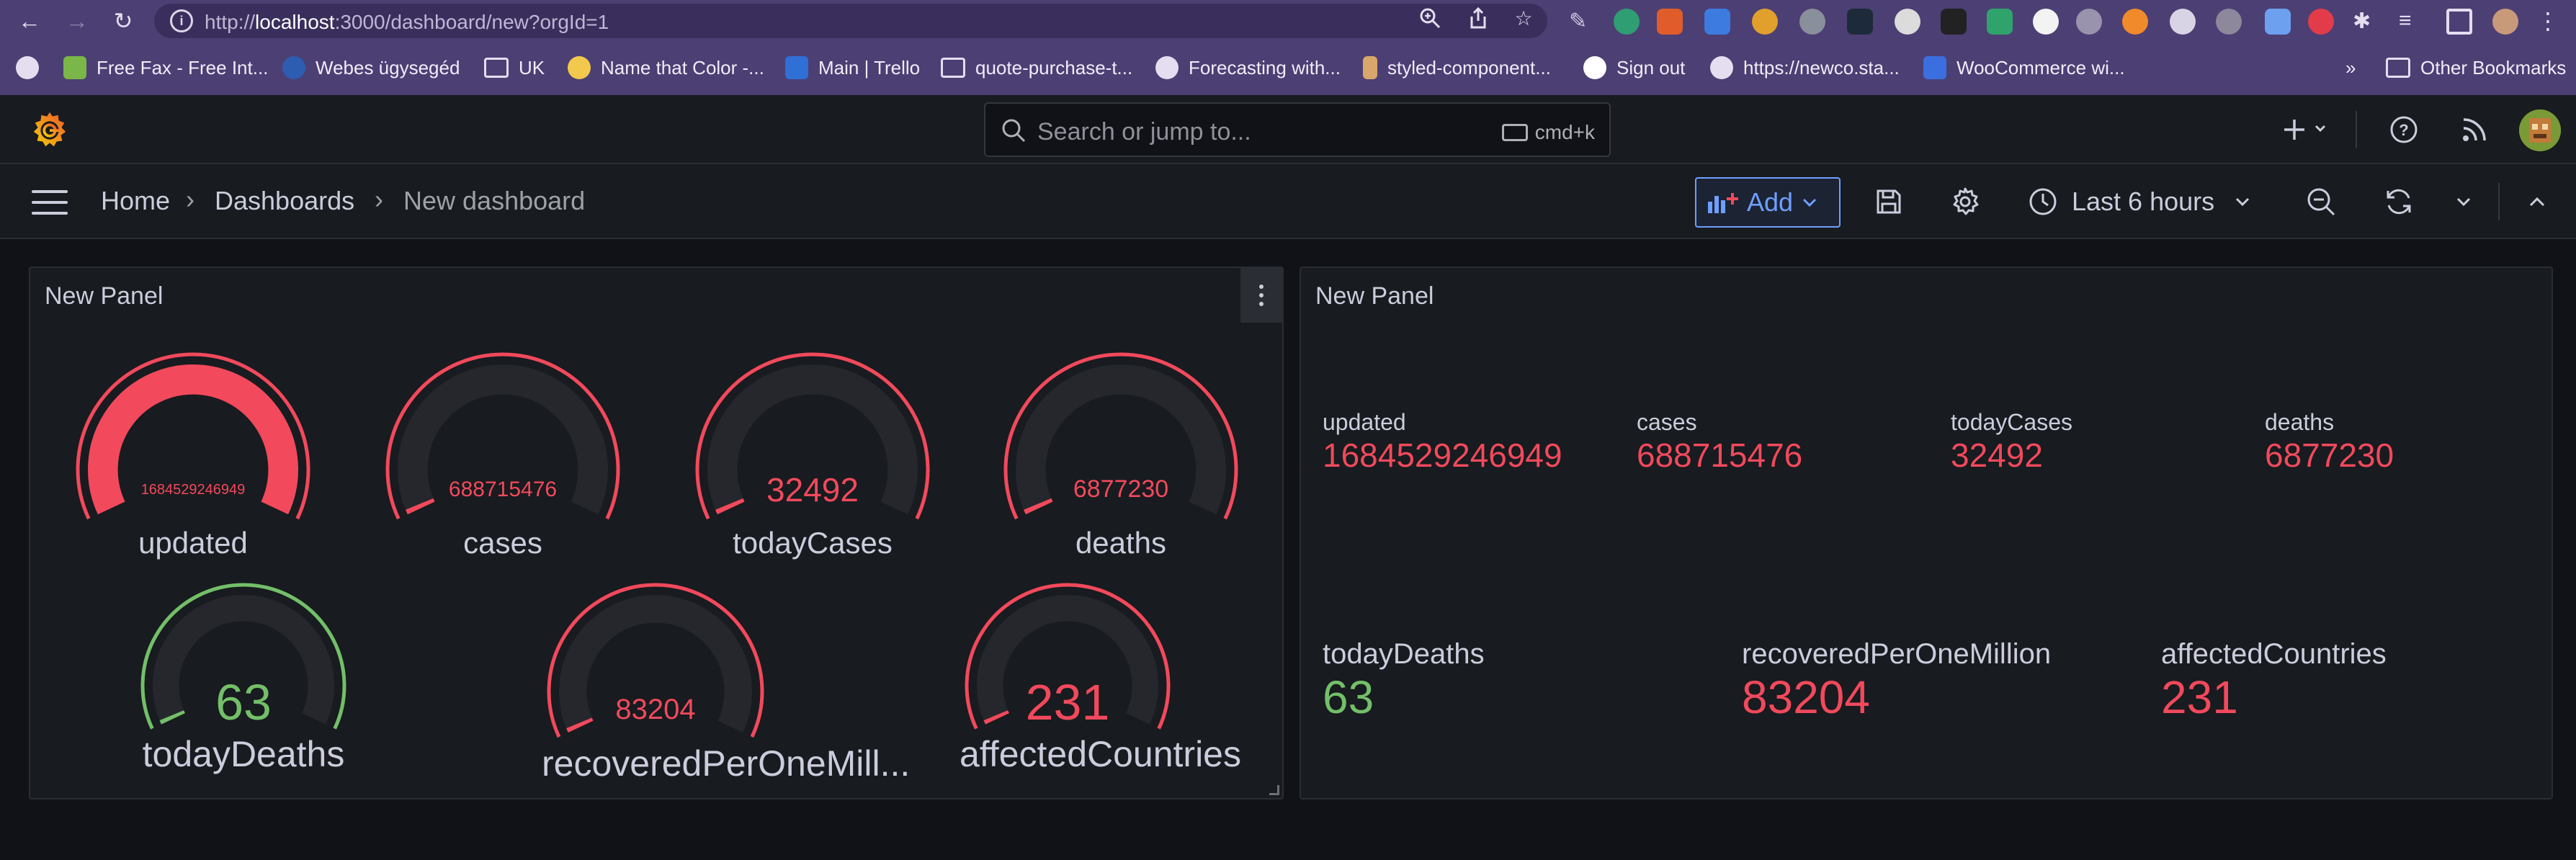  I want to click on bookmark-star-icon: ☆, so click(1523, 18).